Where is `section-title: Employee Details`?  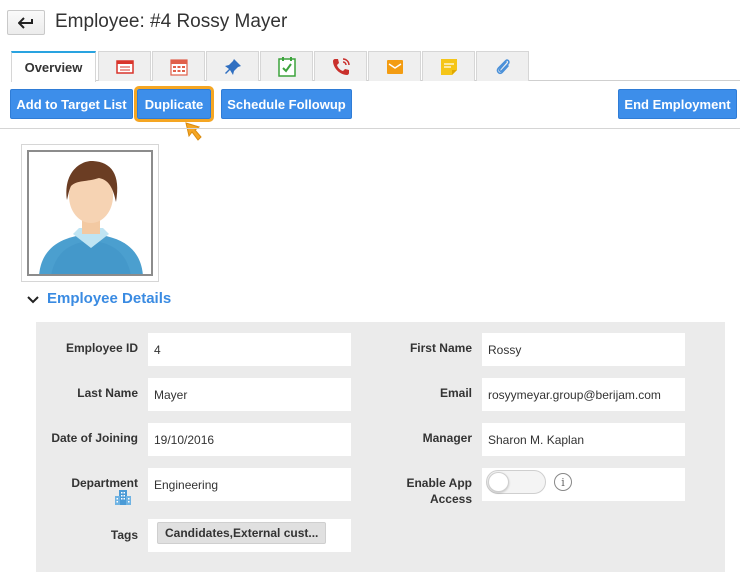
section-title: Employee Details is located at coordinates (109, 298).